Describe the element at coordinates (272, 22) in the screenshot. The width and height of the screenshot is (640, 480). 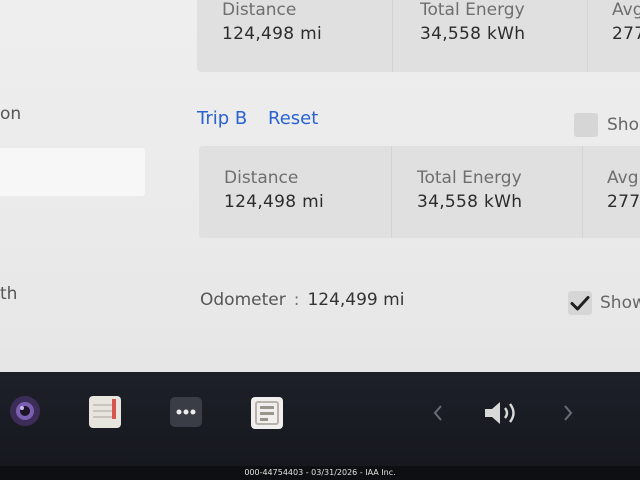
I see `trip-a-distance: Distance 124,498 mi` at that location.